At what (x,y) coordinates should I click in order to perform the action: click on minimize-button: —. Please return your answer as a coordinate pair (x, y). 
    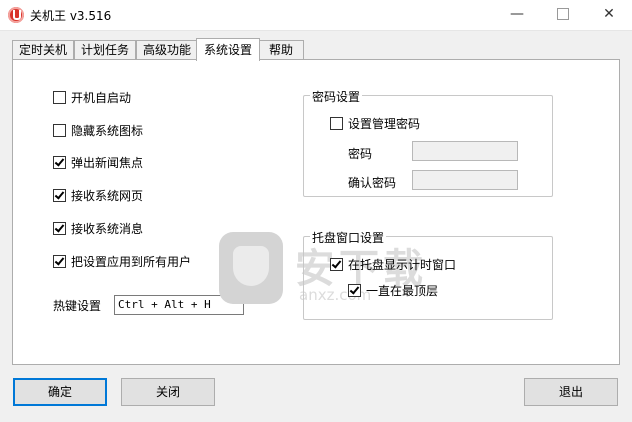
    Looking at the image, I should click on (517, 15).